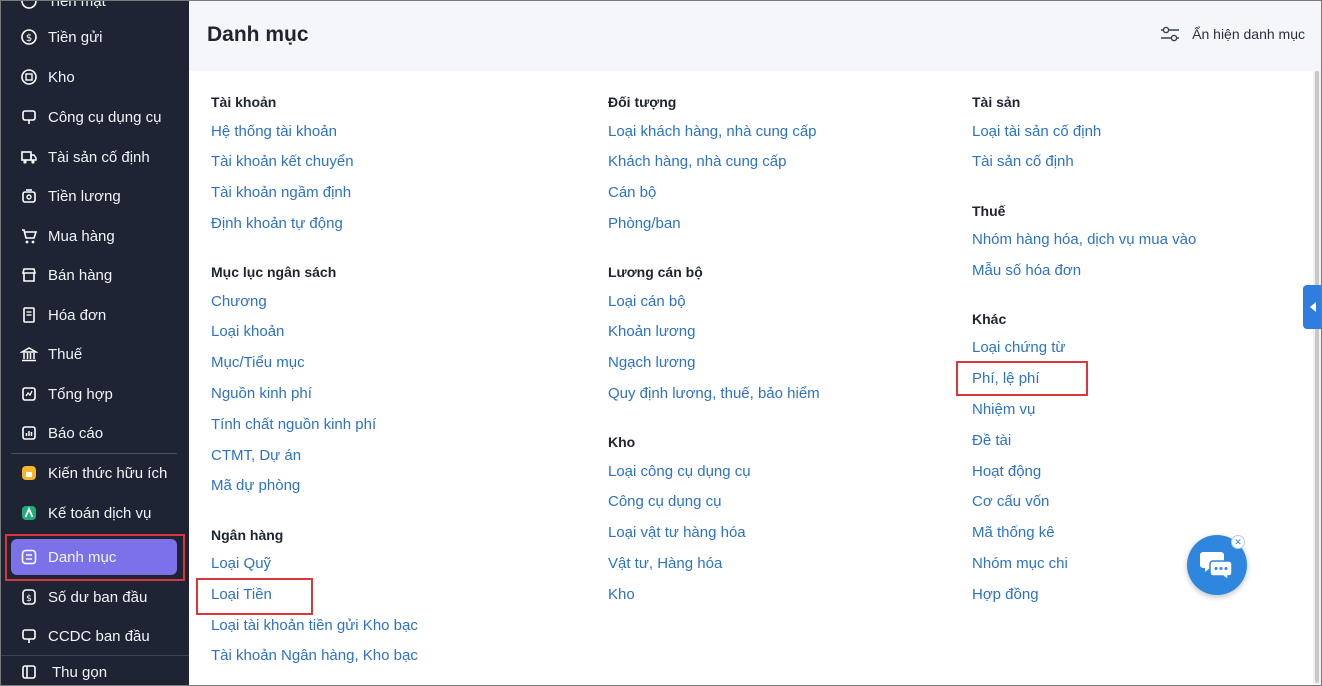  I want to click on link-transfer-account: Tài khoản kết chuyển, so click(282, 161).